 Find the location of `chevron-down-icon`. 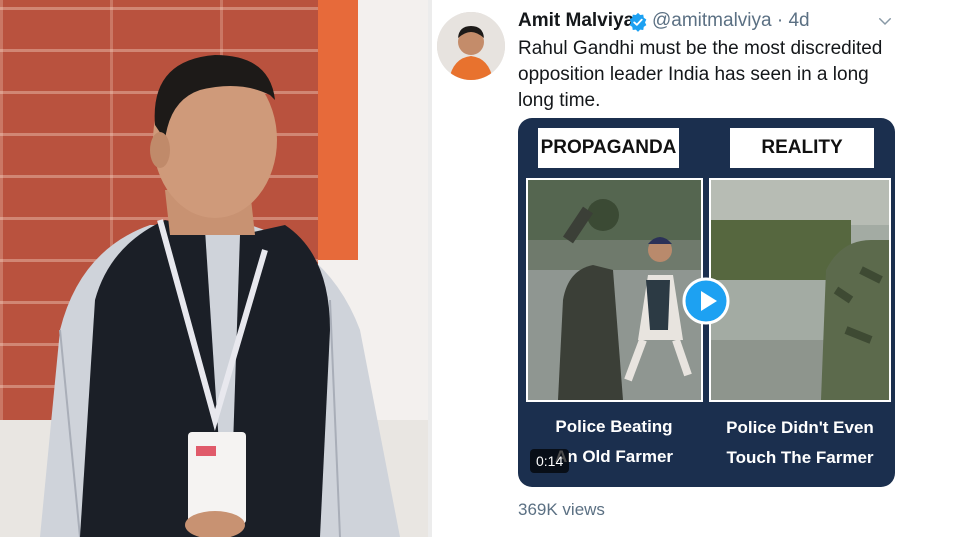

chevron-down-icon is located at coordinates (885, 21).